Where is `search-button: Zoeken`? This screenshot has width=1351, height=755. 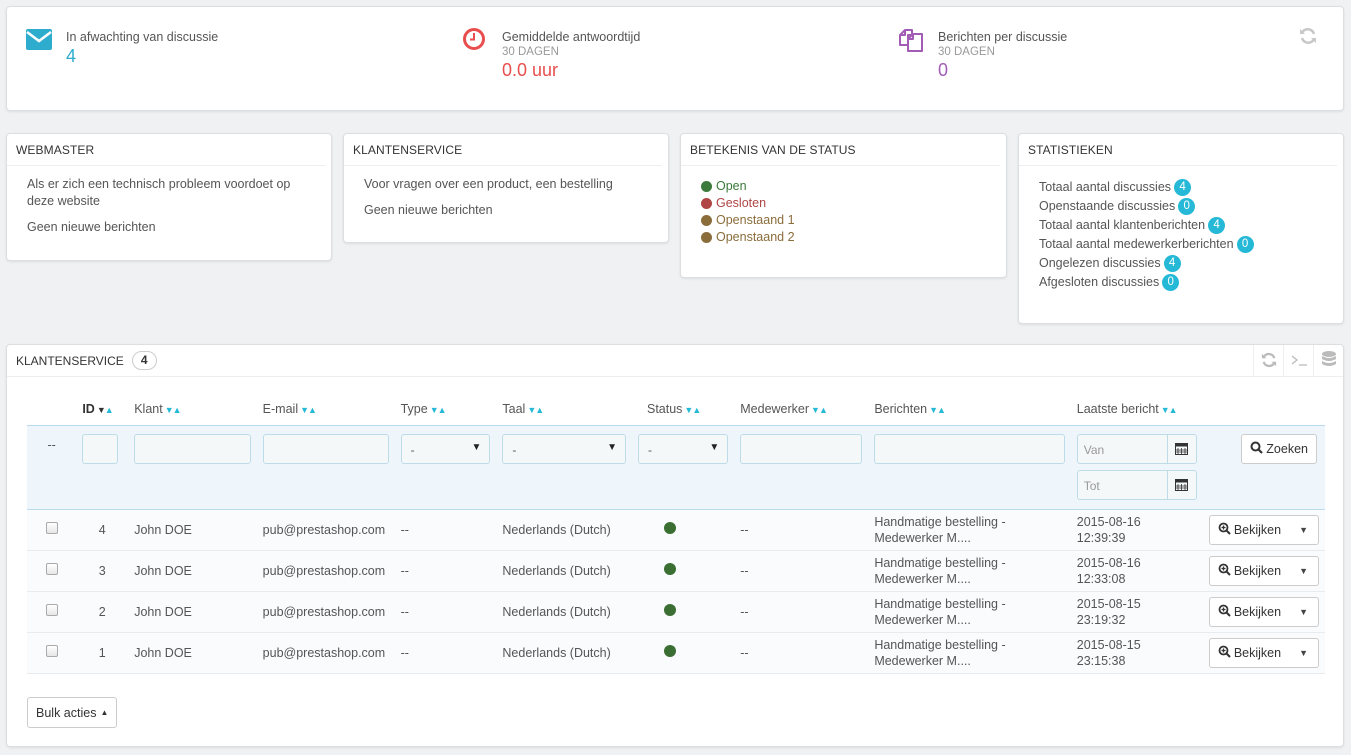
search-button: Zoeken is located at coordinates (1279, 448).